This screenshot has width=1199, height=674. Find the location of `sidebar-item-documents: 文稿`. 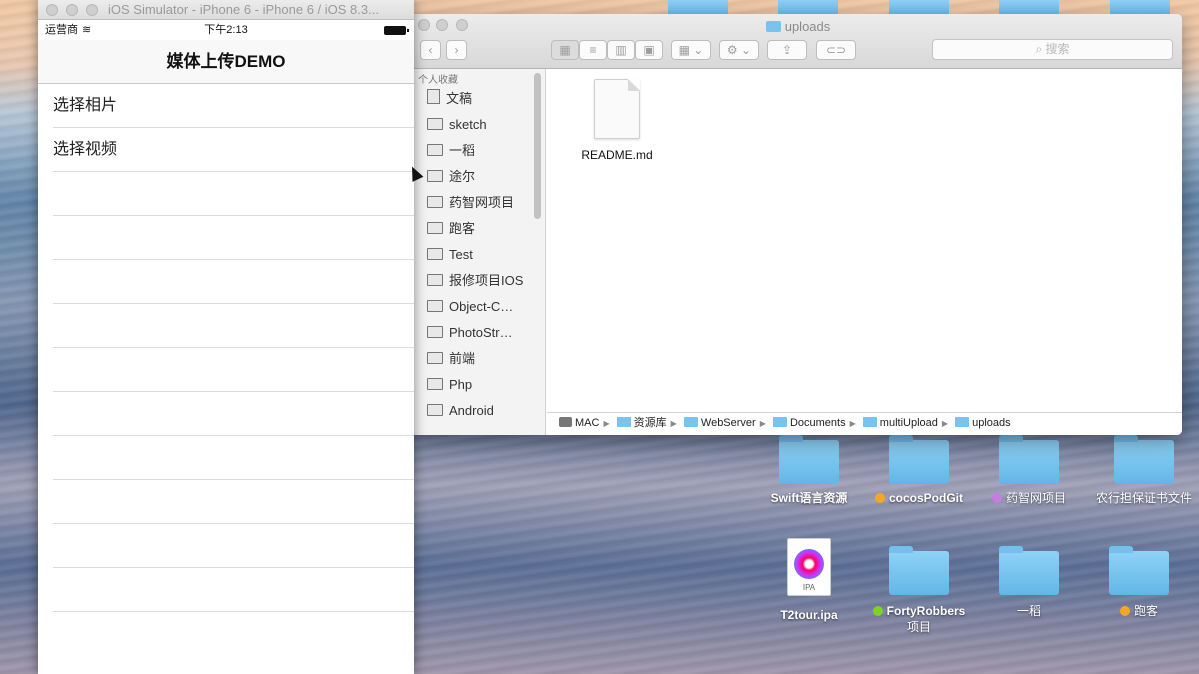

sidebar-item-documents: 文稿 is located at coordinates (479, 99).